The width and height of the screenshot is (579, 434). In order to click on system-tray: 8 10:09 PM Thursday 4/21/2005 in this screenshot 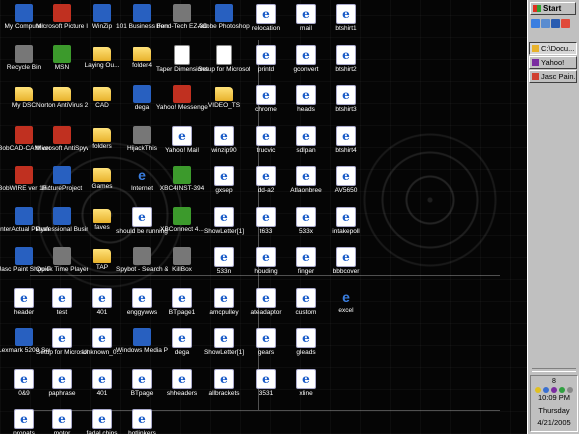, I will do `click(554, 403)`.